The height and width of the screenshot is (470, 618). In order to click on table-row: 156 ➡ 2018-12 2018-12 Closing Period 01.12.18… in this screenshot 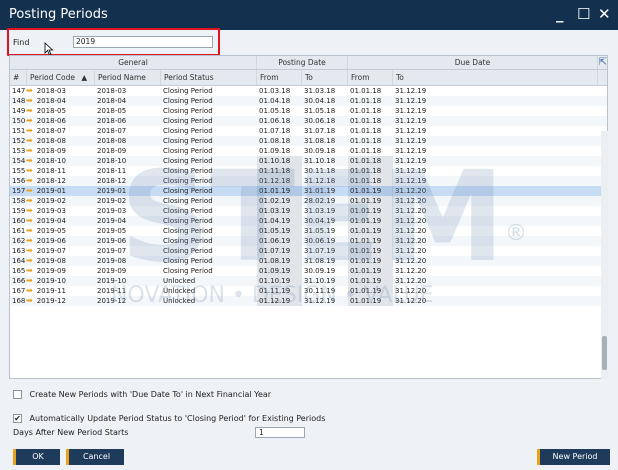, I will do `click(308, 181)`.